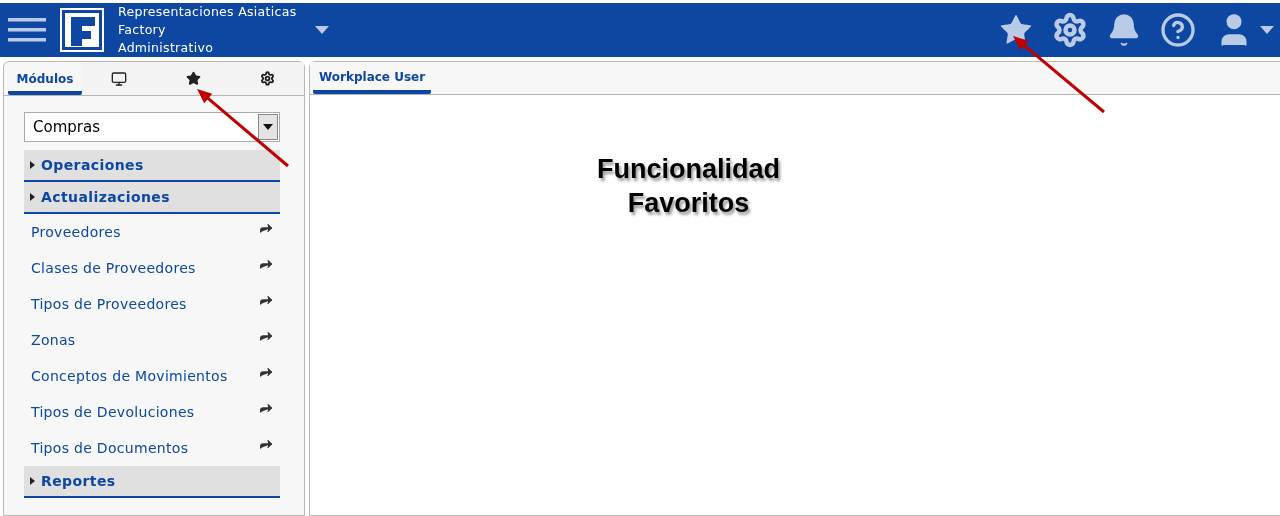 This screenshot has height=516, width=1280. I want to click on menu-item: Conceptos de Movimientos, so click(152, 376).